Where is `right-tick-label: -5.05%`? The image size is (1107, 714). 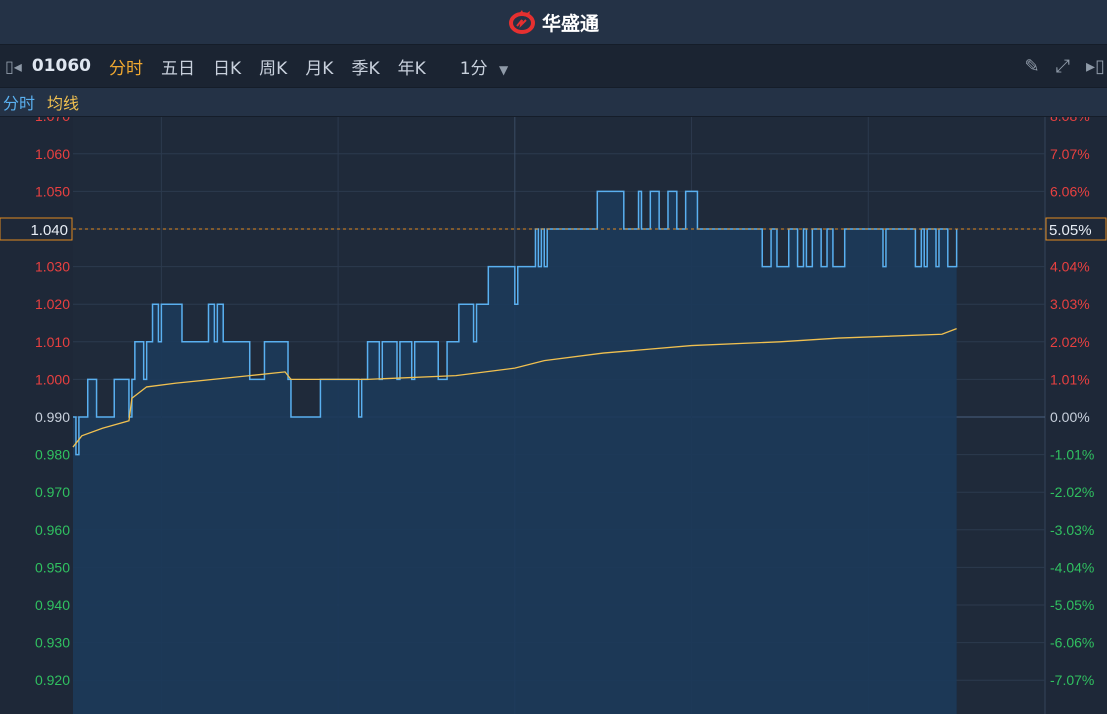
right-tick-label: -5.05% is located at coordinates (1072, 605).